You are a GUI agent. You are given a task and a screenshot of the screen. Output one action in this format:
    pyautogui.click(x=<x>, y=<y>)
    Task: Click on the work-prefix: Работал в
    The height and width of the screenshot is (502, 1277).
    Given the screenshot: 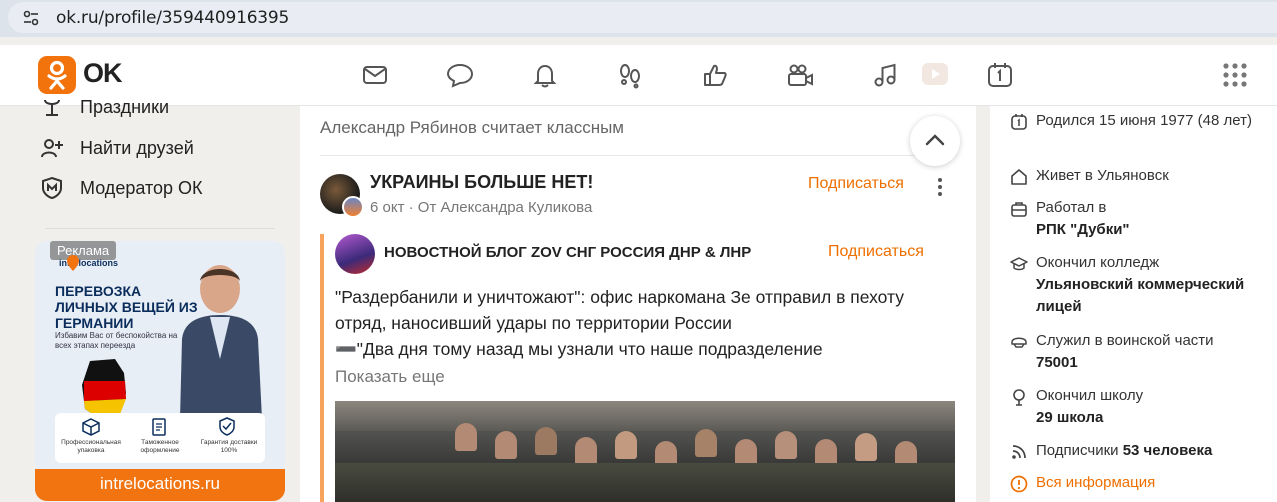 What is the action you would take?
    pyautogui.click(x=1071, y=207)
    